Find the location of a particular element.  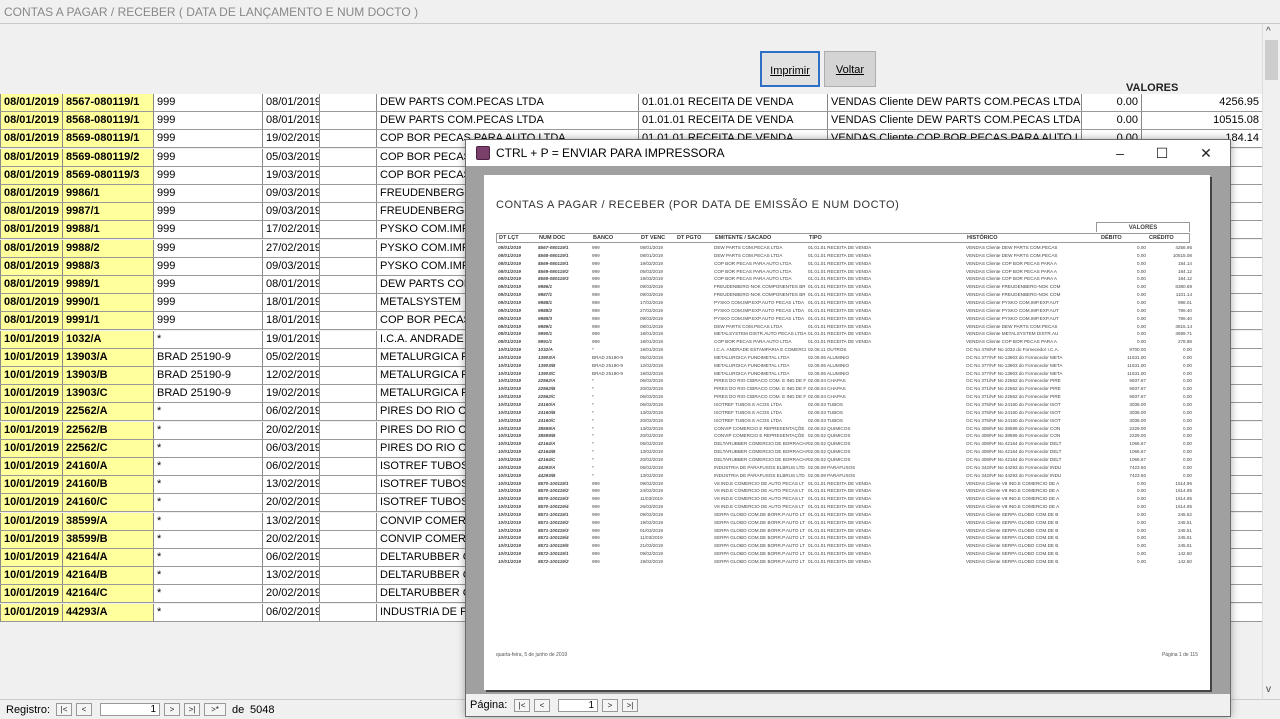

minimize-icon: – is located at coordinates (1120, 153).